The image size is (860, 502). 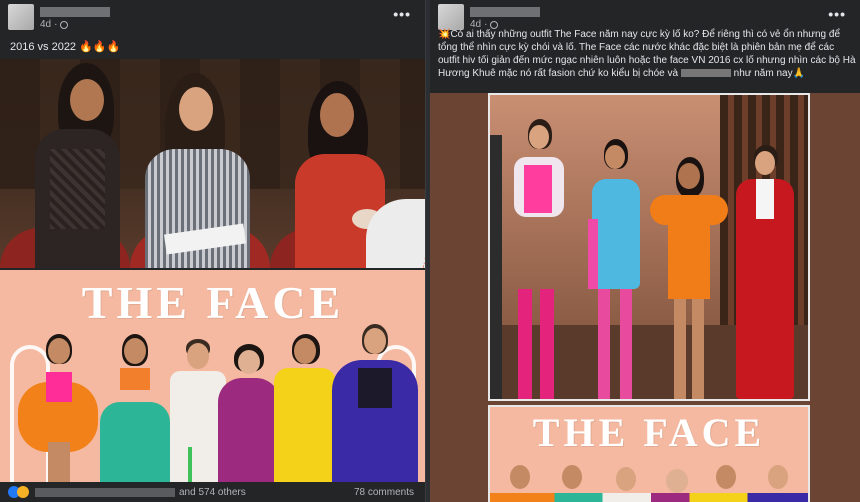 I want to click on reactions-count: and 574 others, so click(x=212, y=492).